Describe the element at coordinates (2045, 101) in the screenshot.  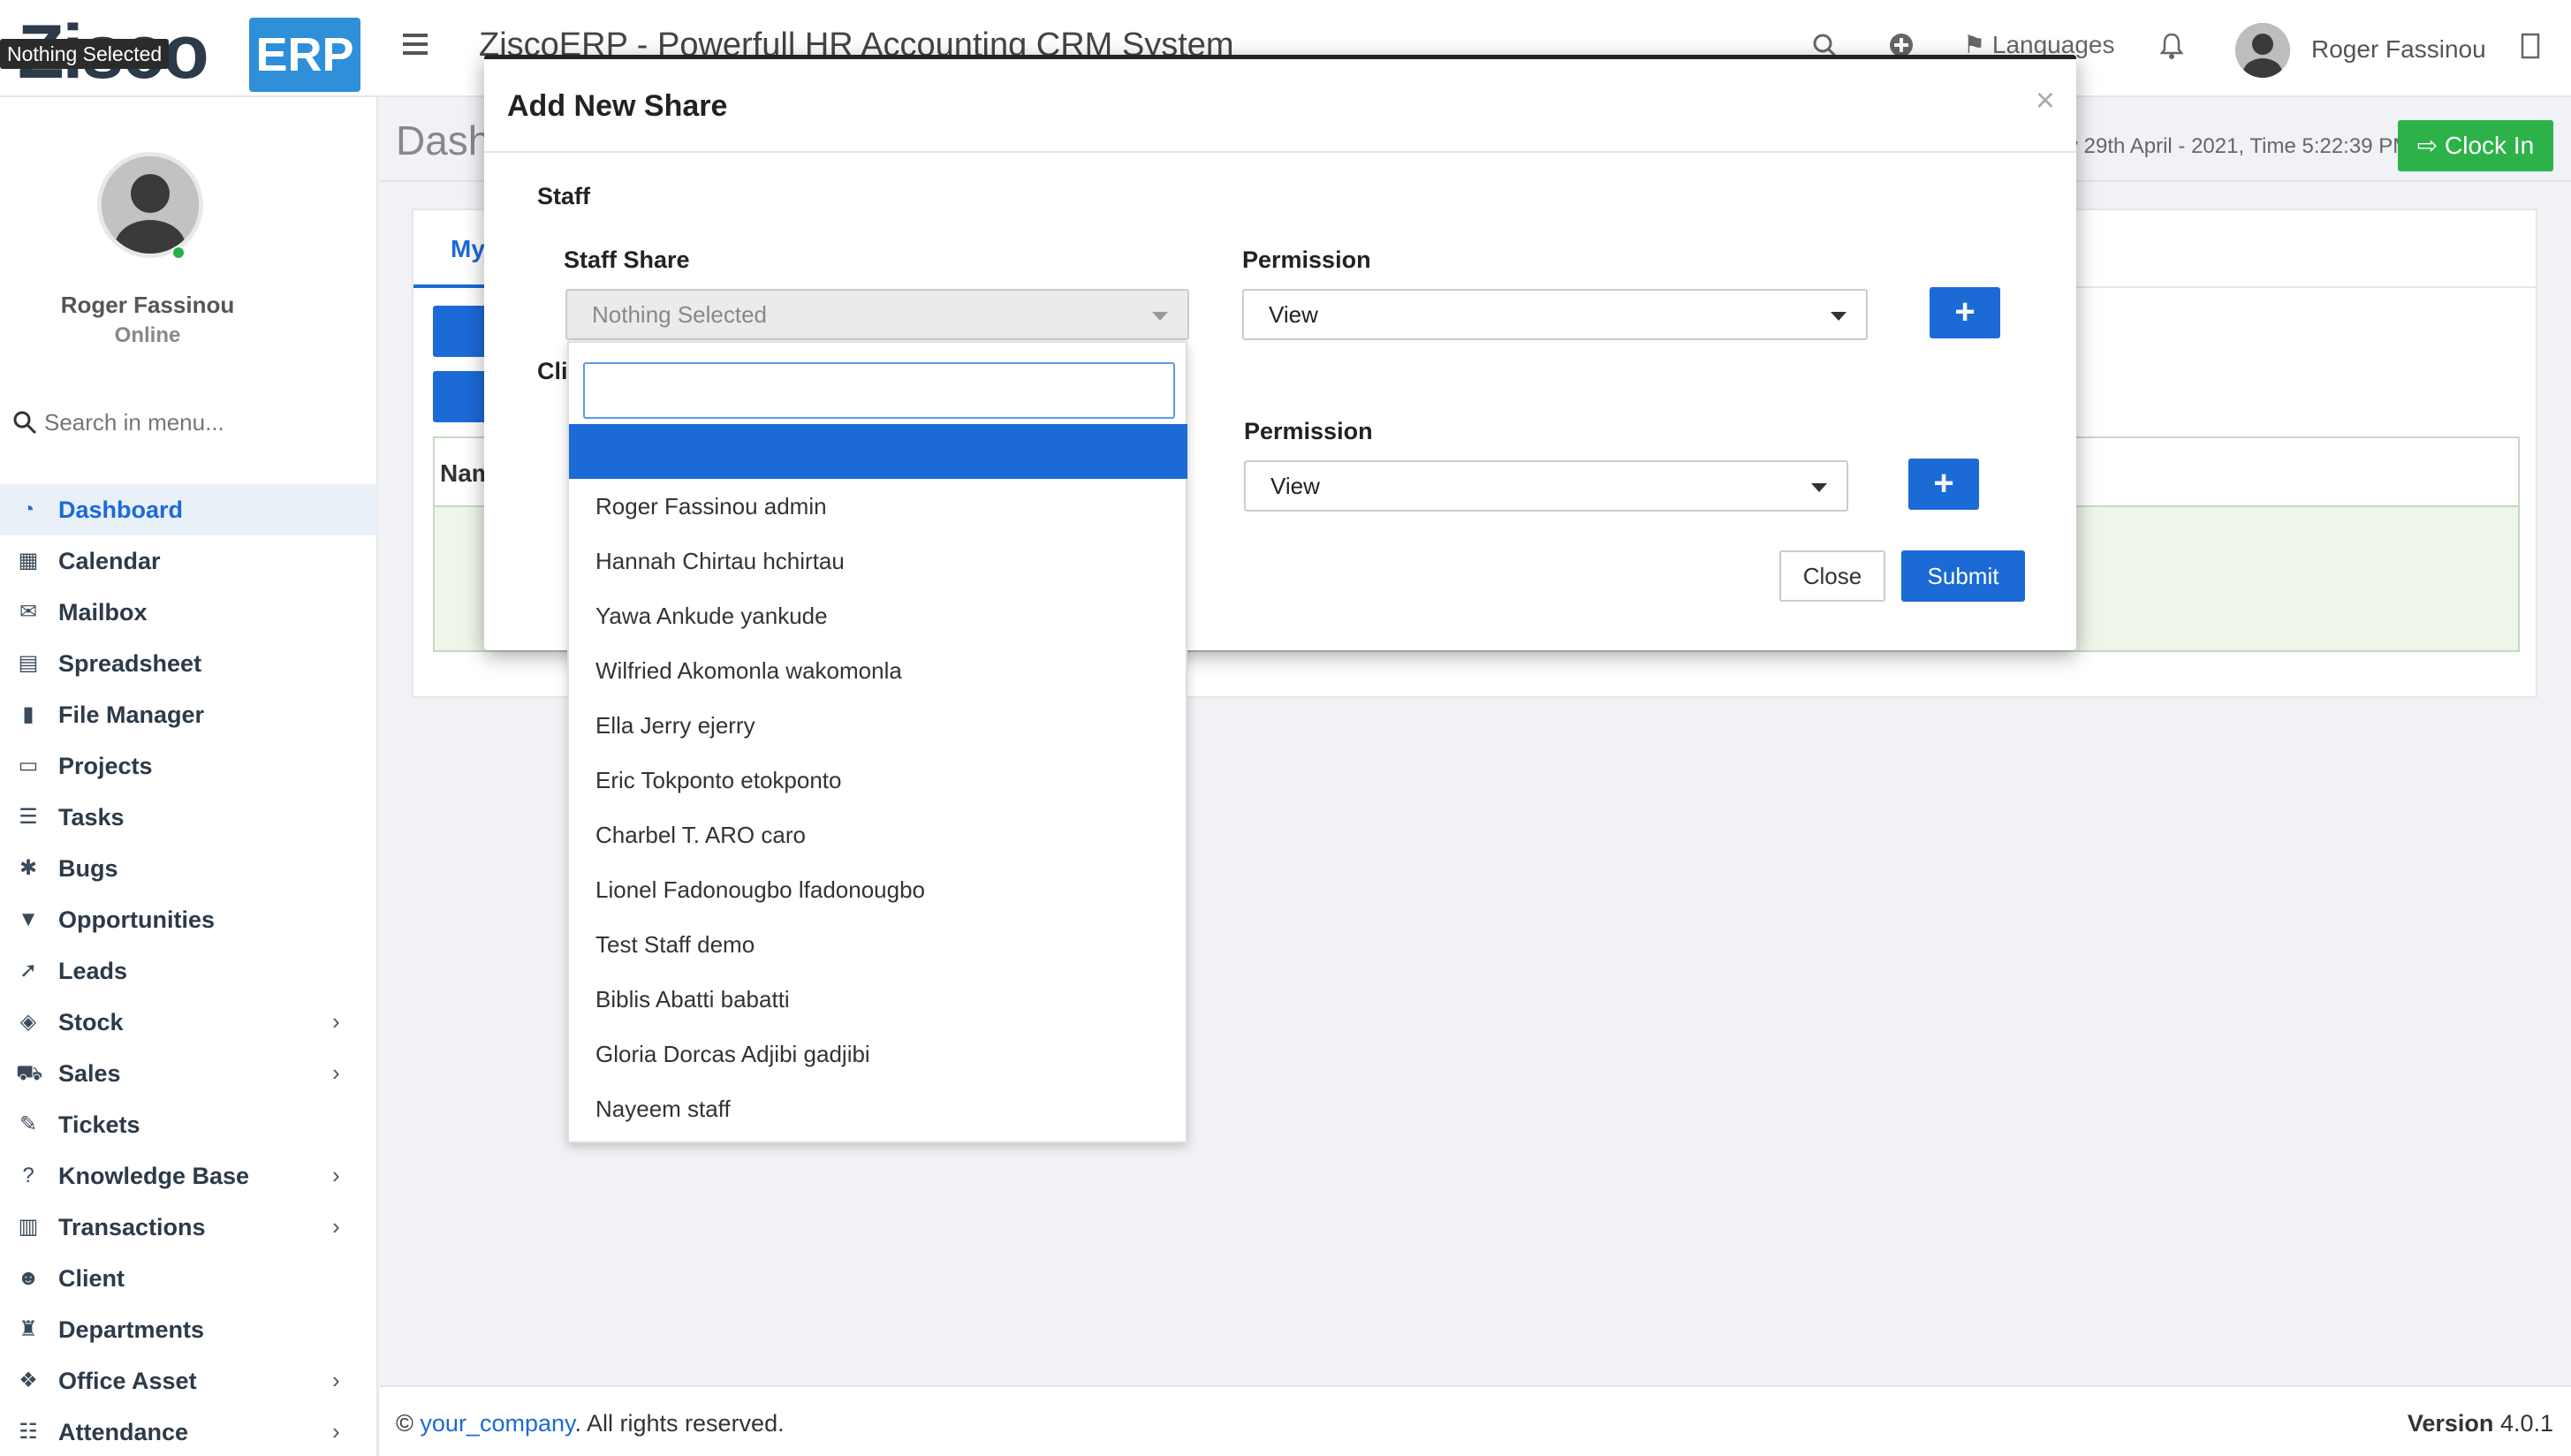
I see `close-icon: ×` at that location.